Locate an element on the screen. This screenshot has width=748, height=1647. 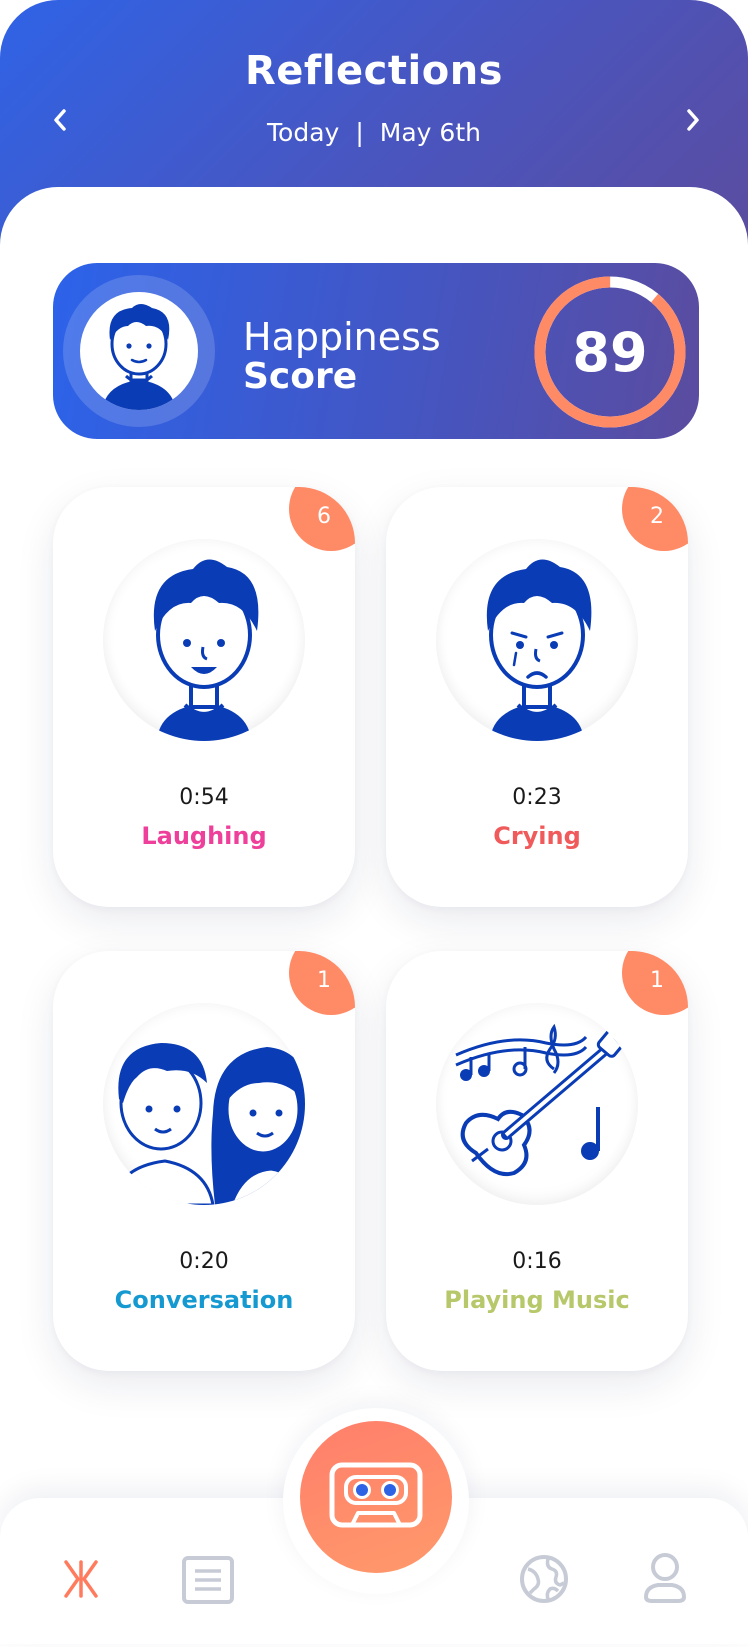
card-label: Playing Music is located at coordinates (537, 1300).